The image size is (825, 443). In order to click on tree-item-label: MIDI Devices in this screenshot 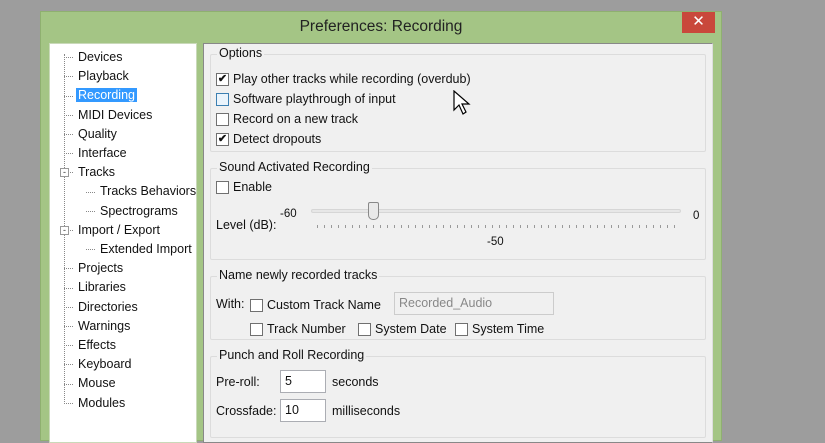, I will do `click(115, 114)`.